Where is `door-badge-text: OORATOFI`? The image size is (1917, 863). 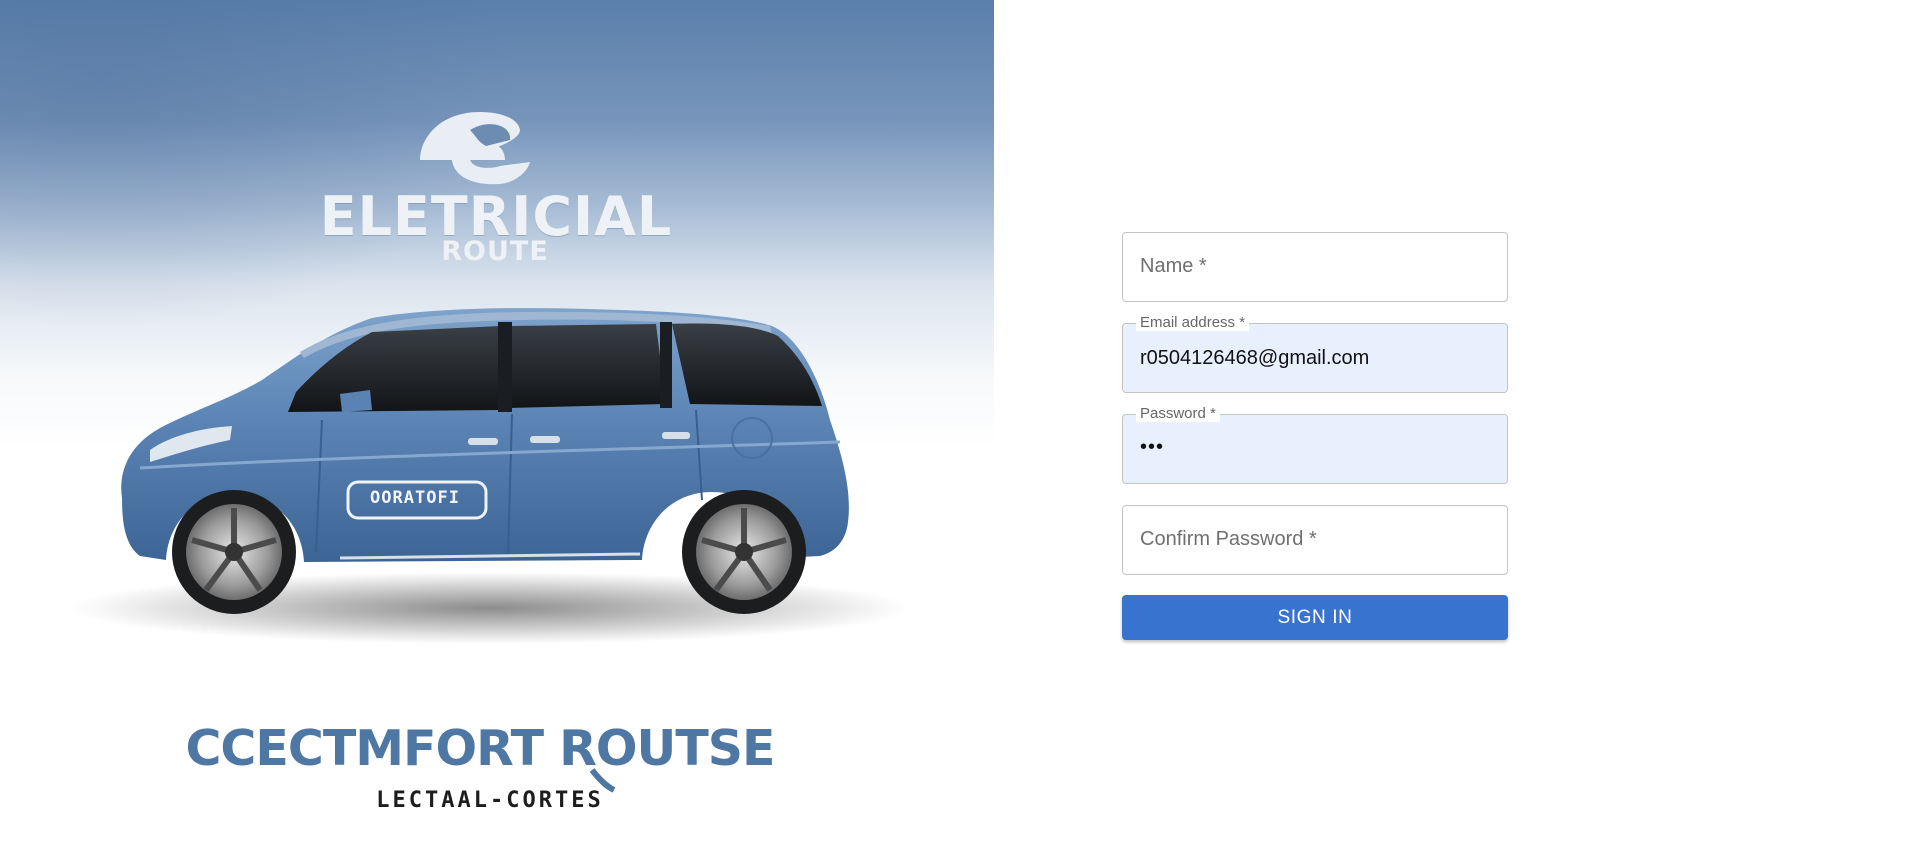 door-badge-text: OORATOFI is located at coordinates (415, 498).